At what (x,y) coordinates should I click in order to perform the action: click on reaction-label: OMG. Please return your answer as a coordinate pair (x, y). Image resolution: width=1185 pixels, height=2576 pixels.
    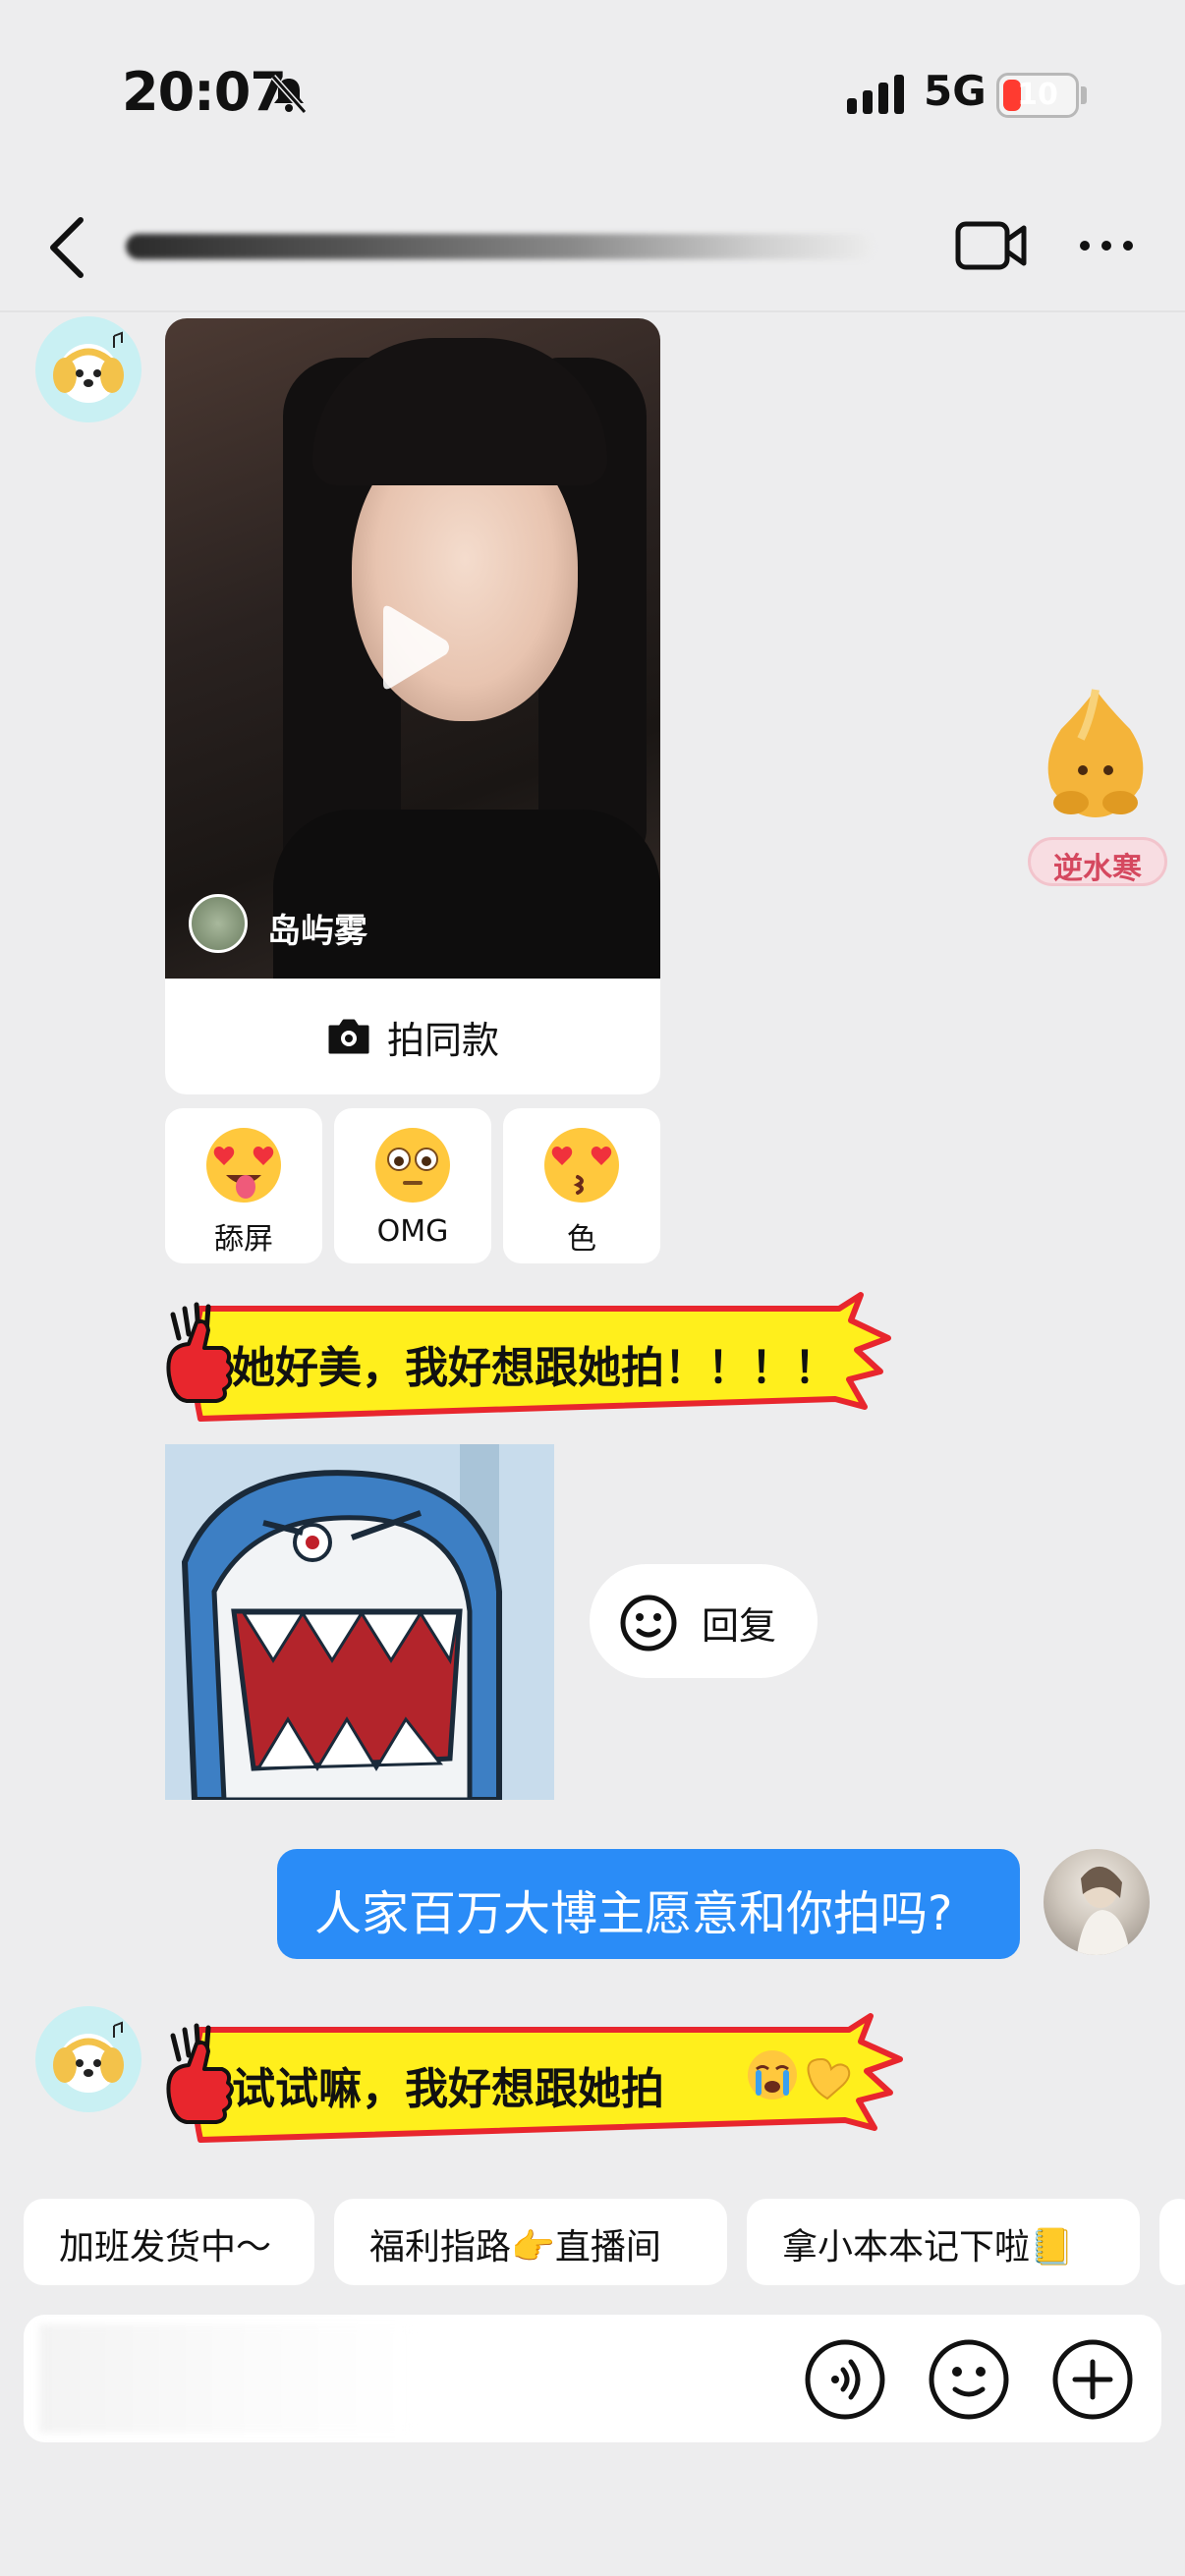
    Looking at the image, I should click on (413, 1231).